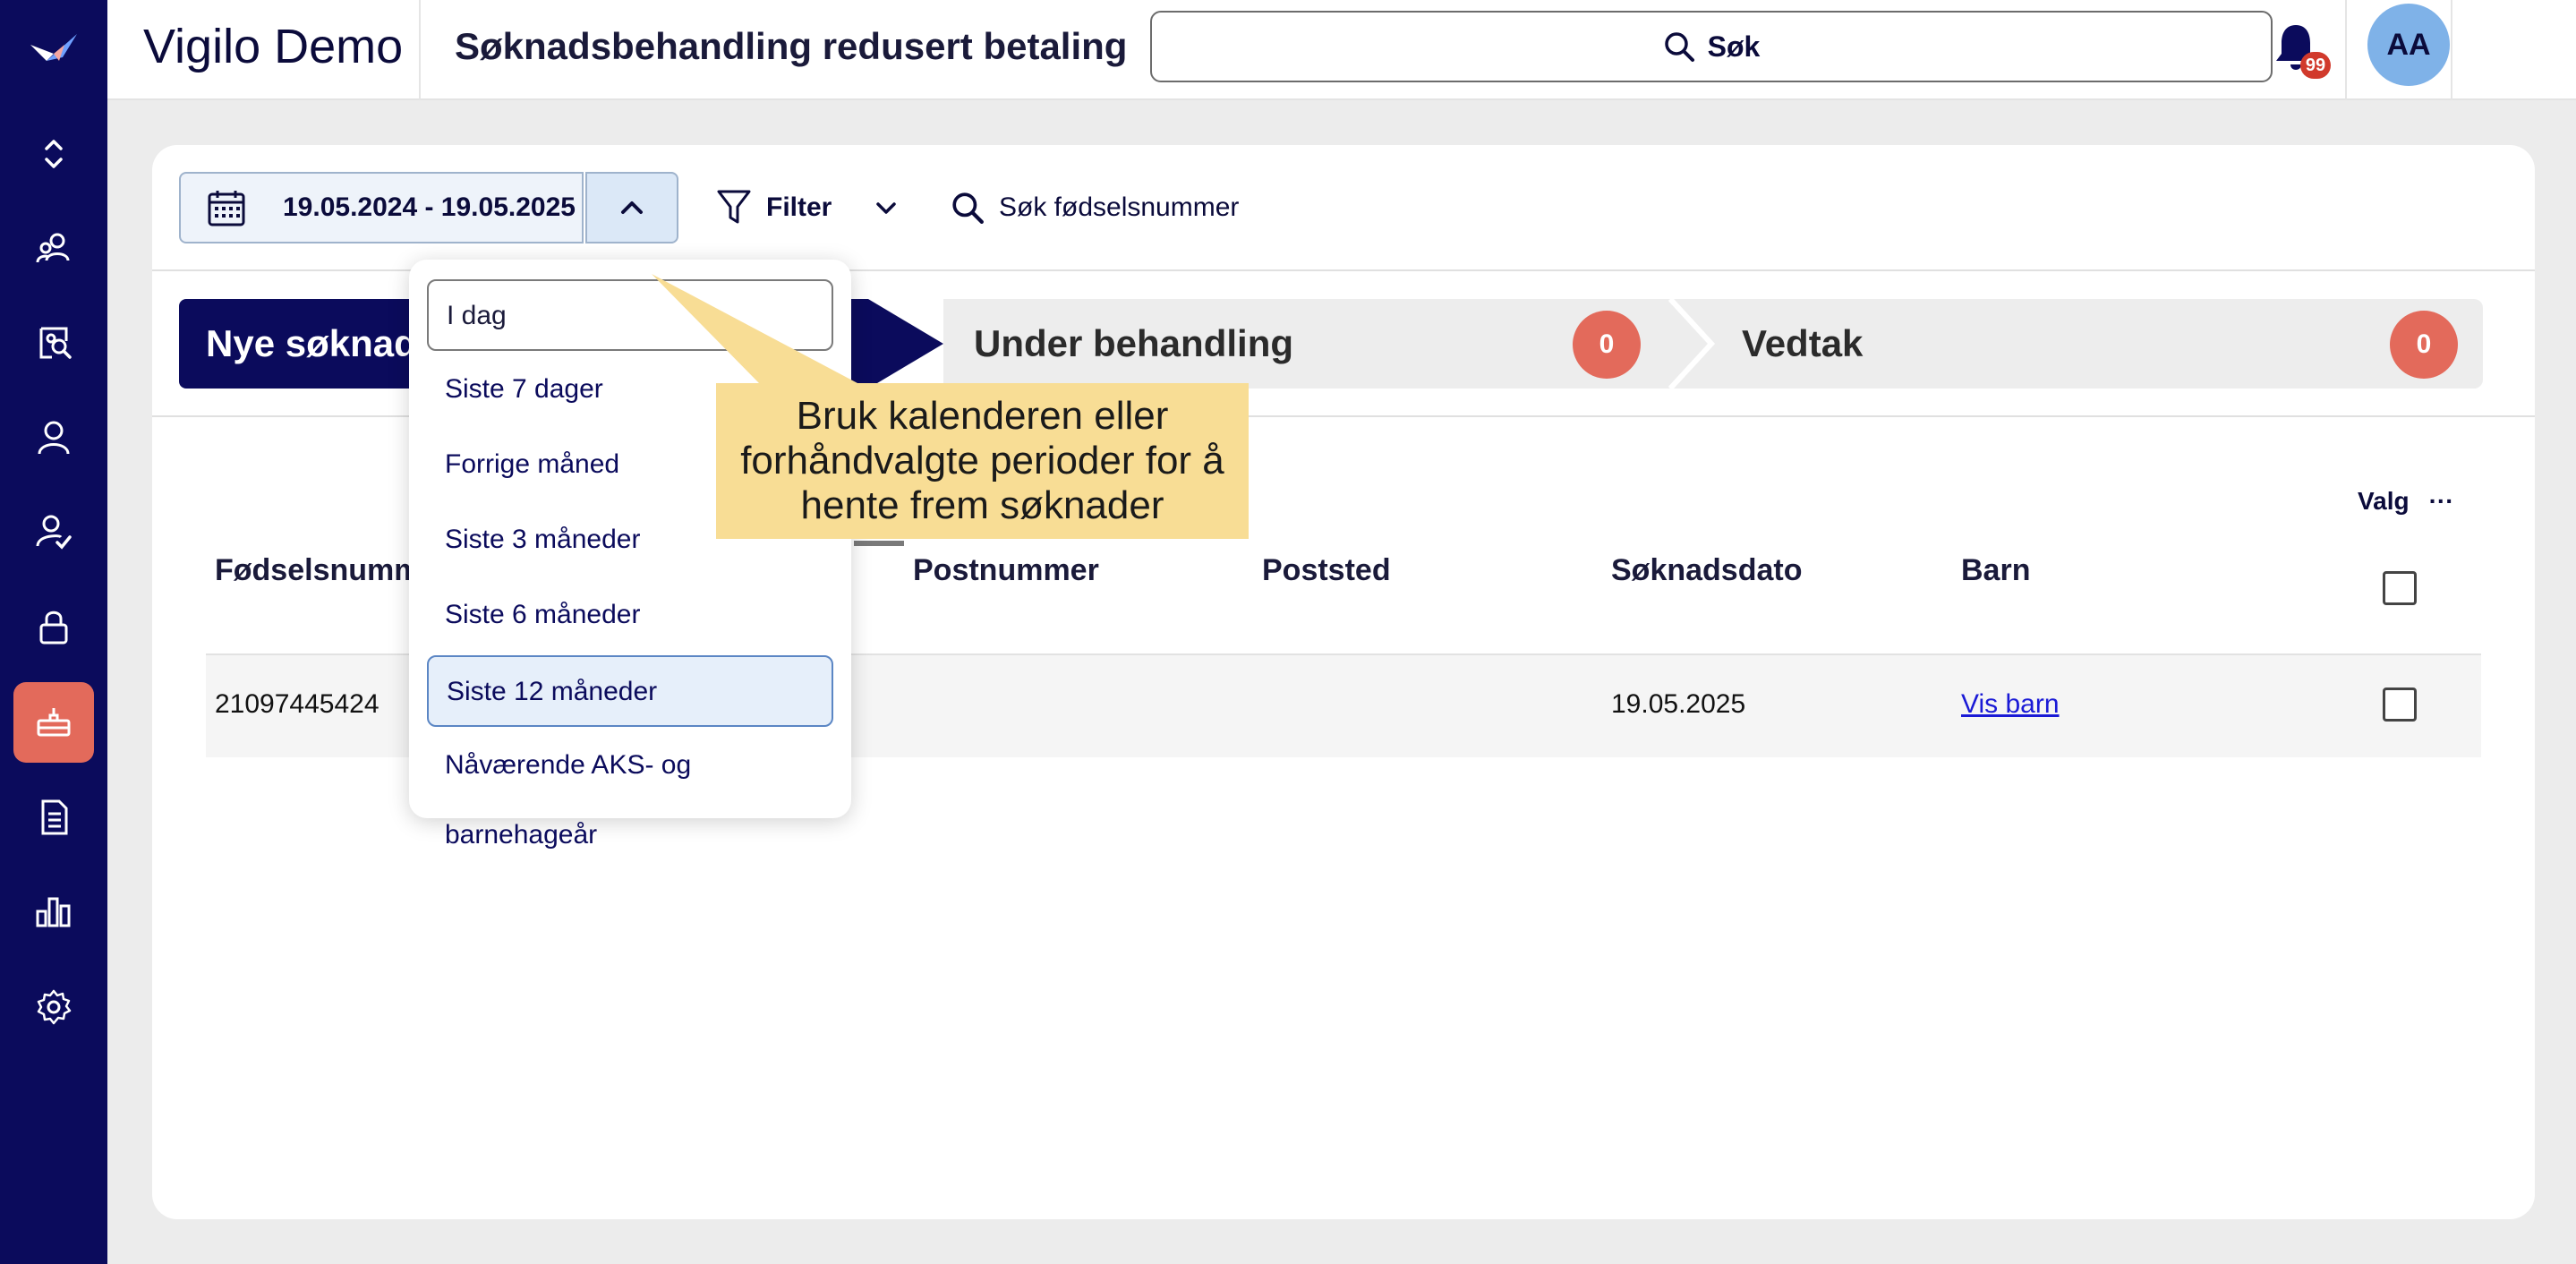 This screenshot has height=1264, width=2576. Describe the element at coordinates (53, 343) in the screenshot. I see `search-people-icon` at that location.